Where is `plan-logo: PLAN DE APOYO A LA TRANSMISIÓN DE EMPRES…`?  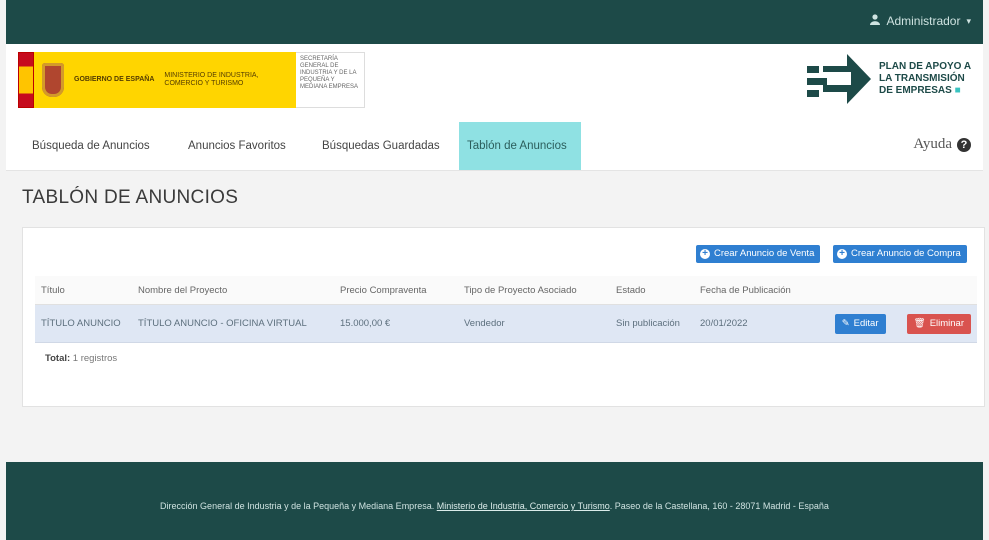
plan-logo: PLAN DE APOYO A LA TRANSMISIÓN DE EMPRES… is located at coordinates (892, 79).